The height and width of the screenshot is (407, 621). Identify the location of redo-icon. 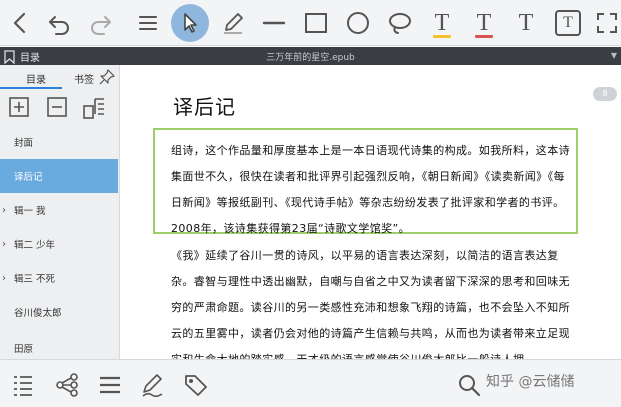
(101, 23).